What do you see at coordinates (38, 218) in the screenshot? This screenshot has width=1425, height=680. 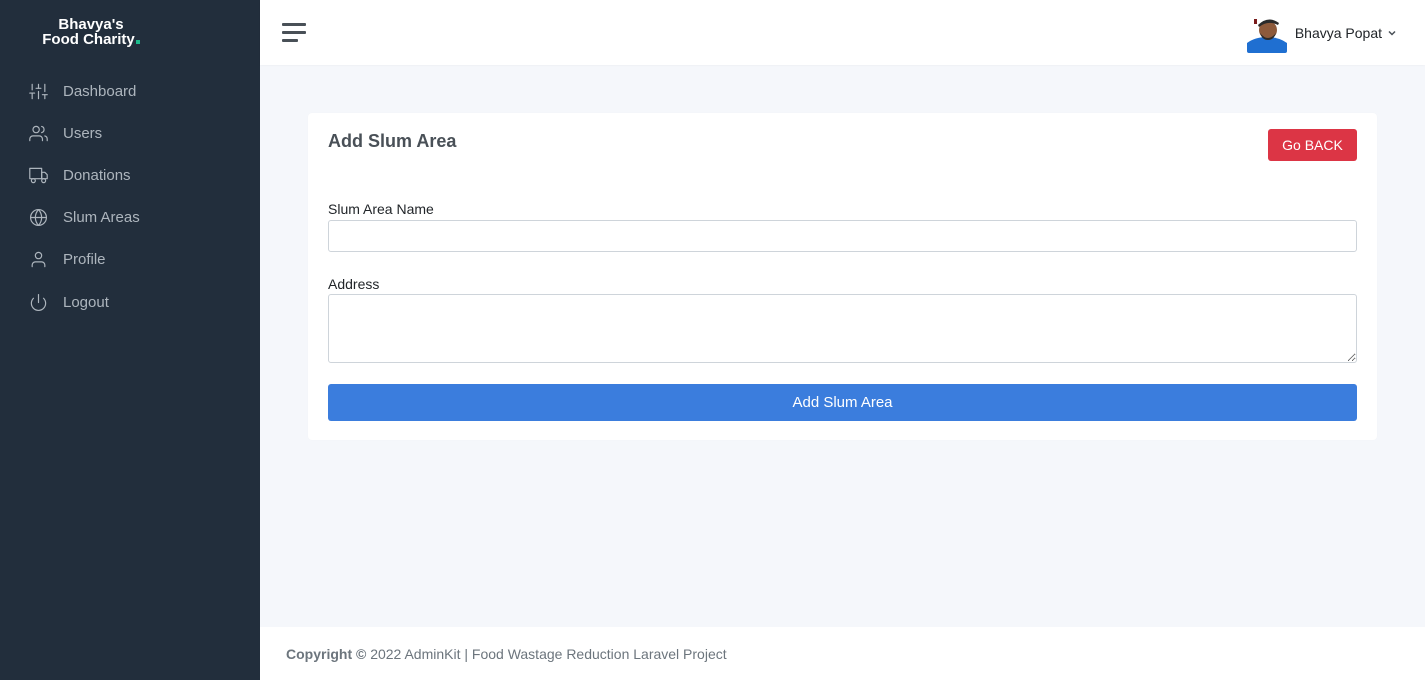 I see `globe-icon` at bounding box center [38, 218].